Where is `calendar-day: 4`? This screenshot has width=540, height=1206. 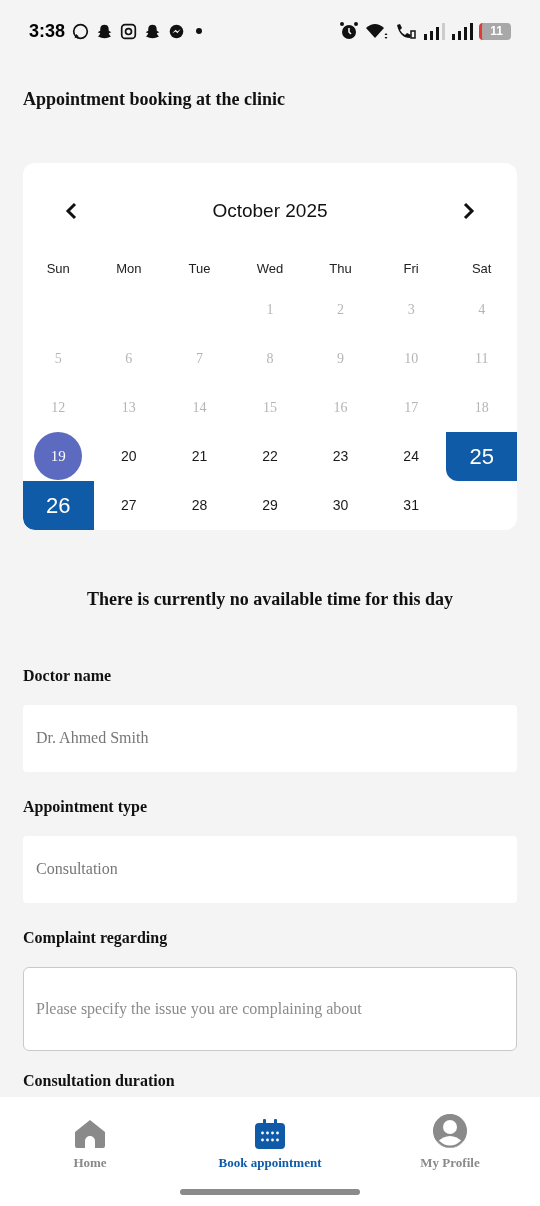 calendar-day: 4 is located at coordinates (482, 309).